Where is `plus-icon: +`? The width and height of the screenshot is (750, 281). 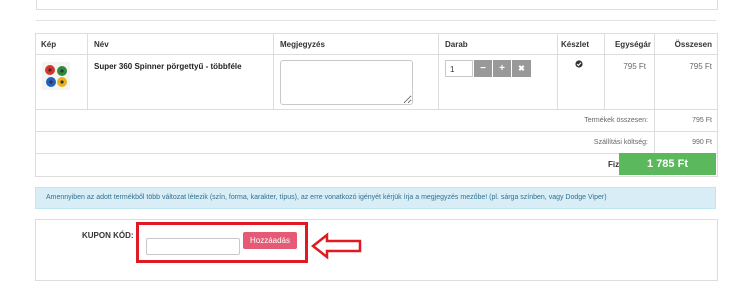
plus-icon: + is located at coordinates (502, 68).